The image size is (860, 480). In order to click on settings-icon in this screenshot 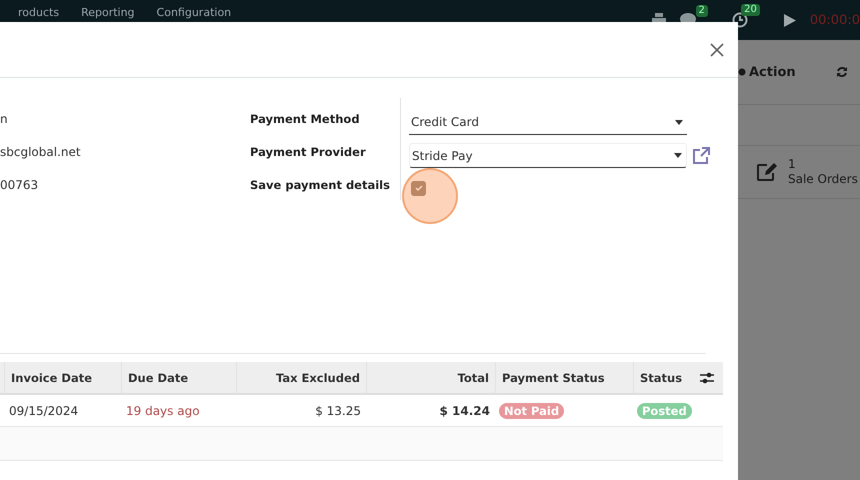, I will do `click(707, 378)`.